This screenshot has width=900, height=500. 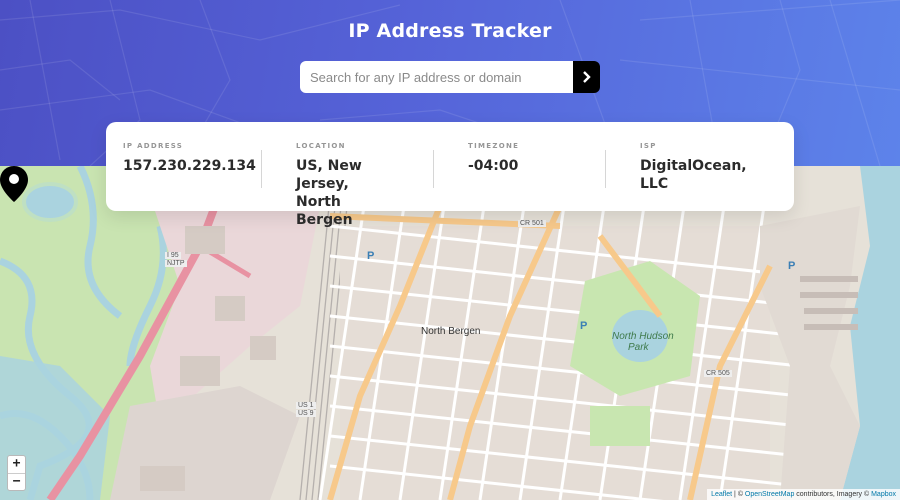 What do you see at coordinates (14, 184) in the screenshot?
I see `location-pin-icon` at bounding box center [14, 184].